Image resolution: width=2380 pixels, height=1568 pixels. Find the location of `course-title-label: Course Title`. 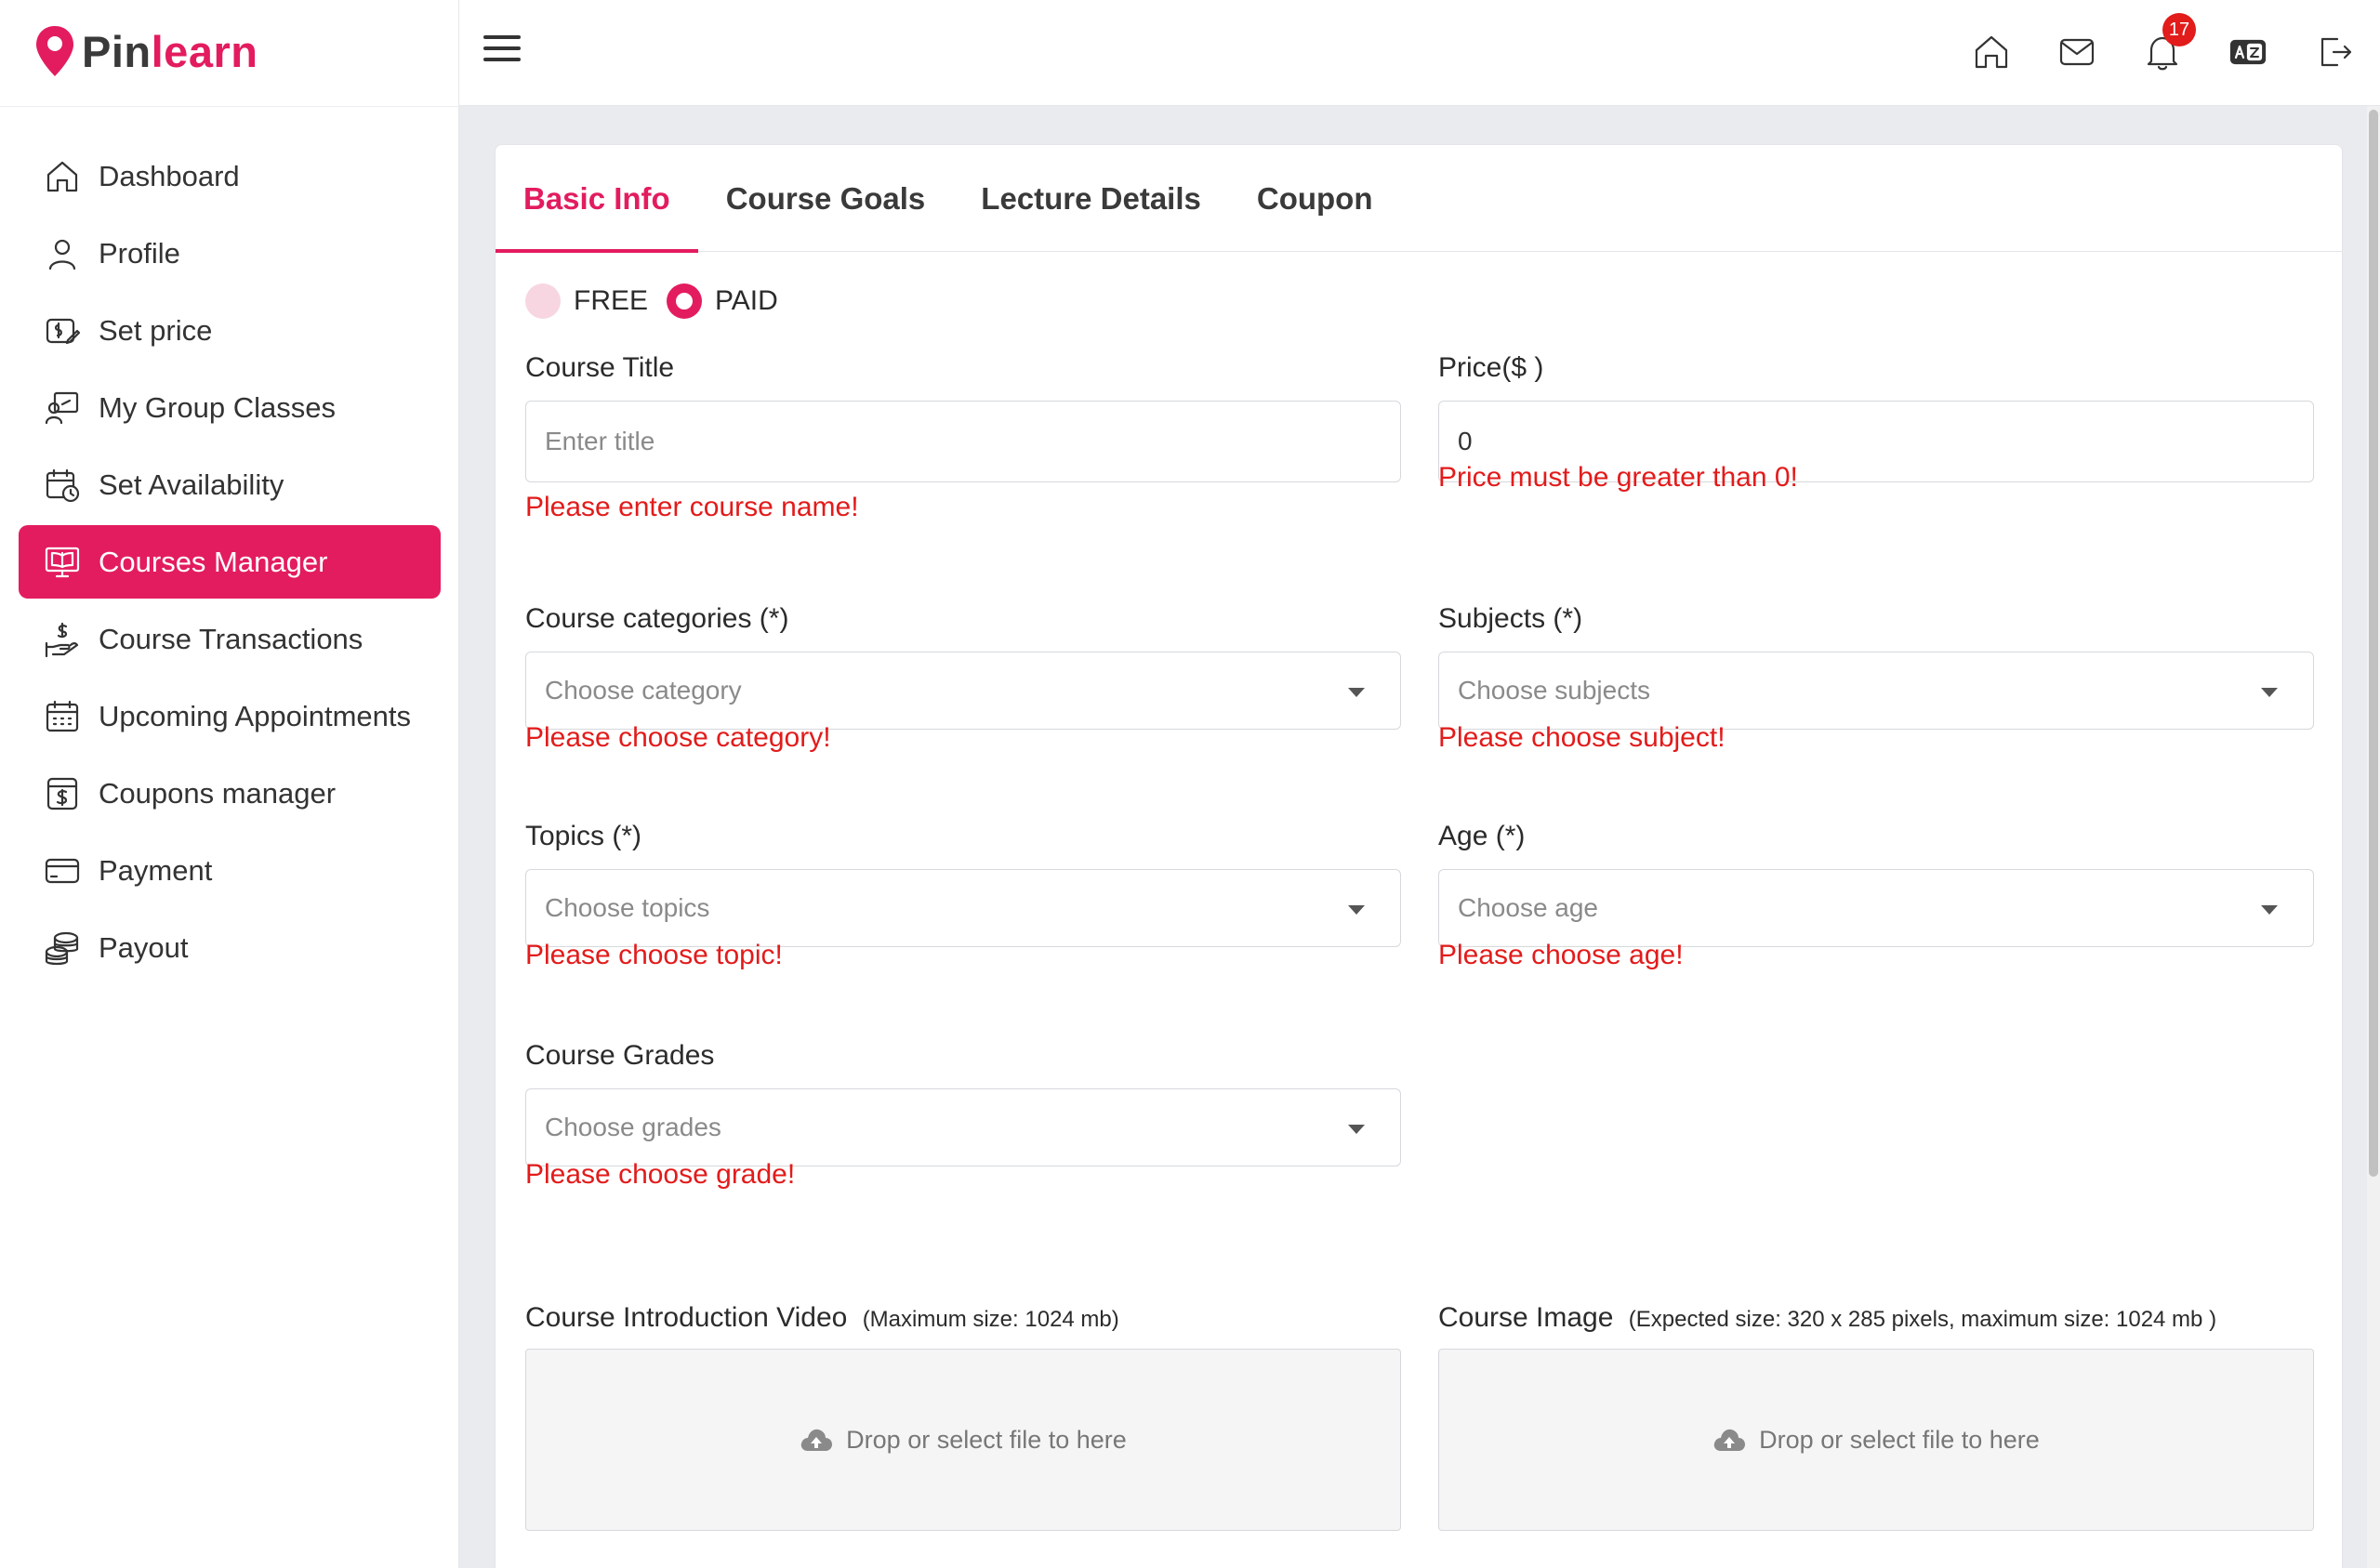

course-title-label: Course Title is located at coordinates (600, 367).